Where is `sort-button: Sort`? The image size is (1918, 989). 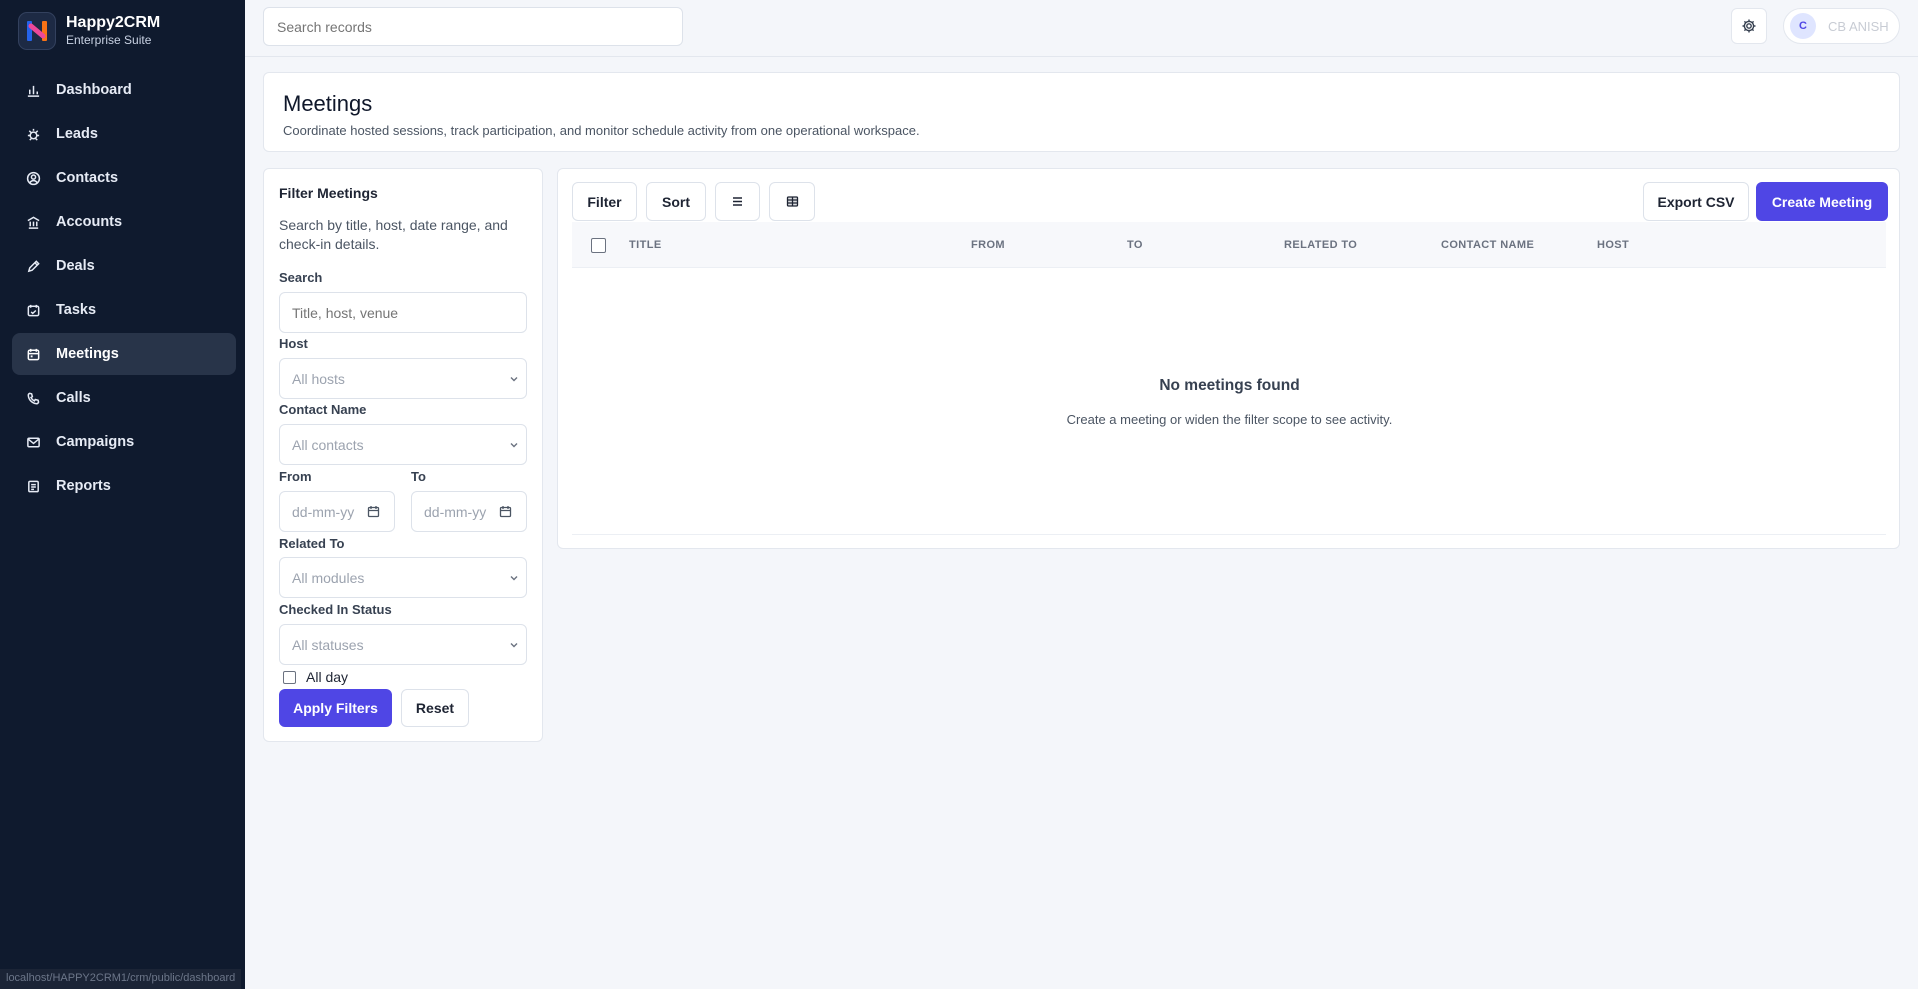
sort-button: Sort is located at coordinates (676, 201).